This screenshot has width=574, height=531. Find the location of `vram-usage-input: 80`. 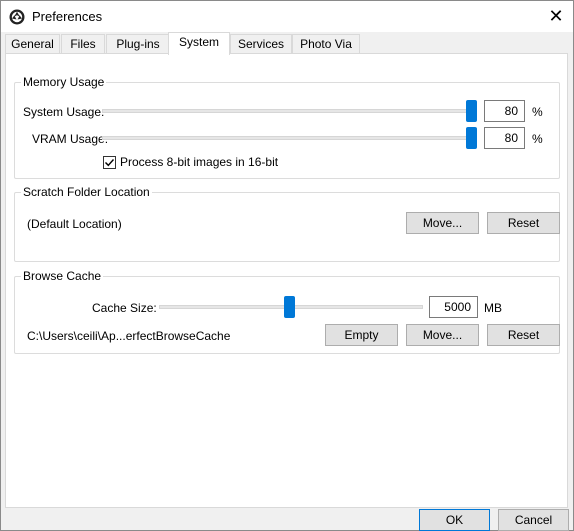

vram-usage-input: 80 is located at coordinates (504, 138).